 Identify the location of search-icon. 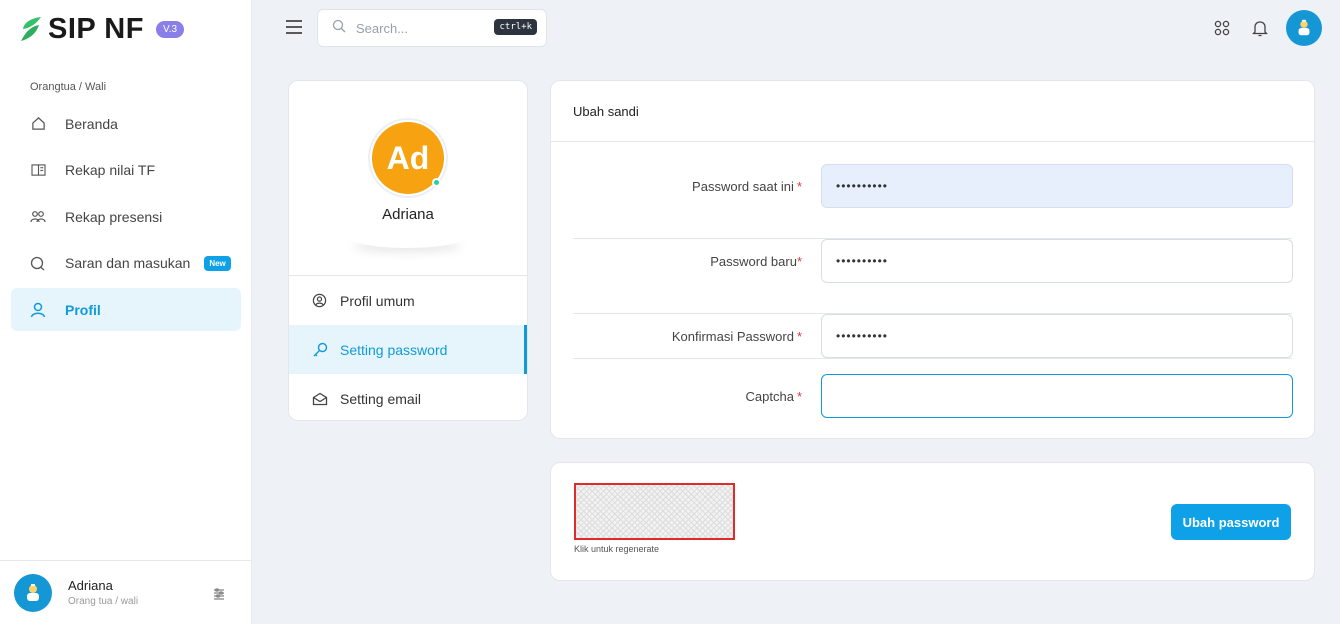
(339, 28).